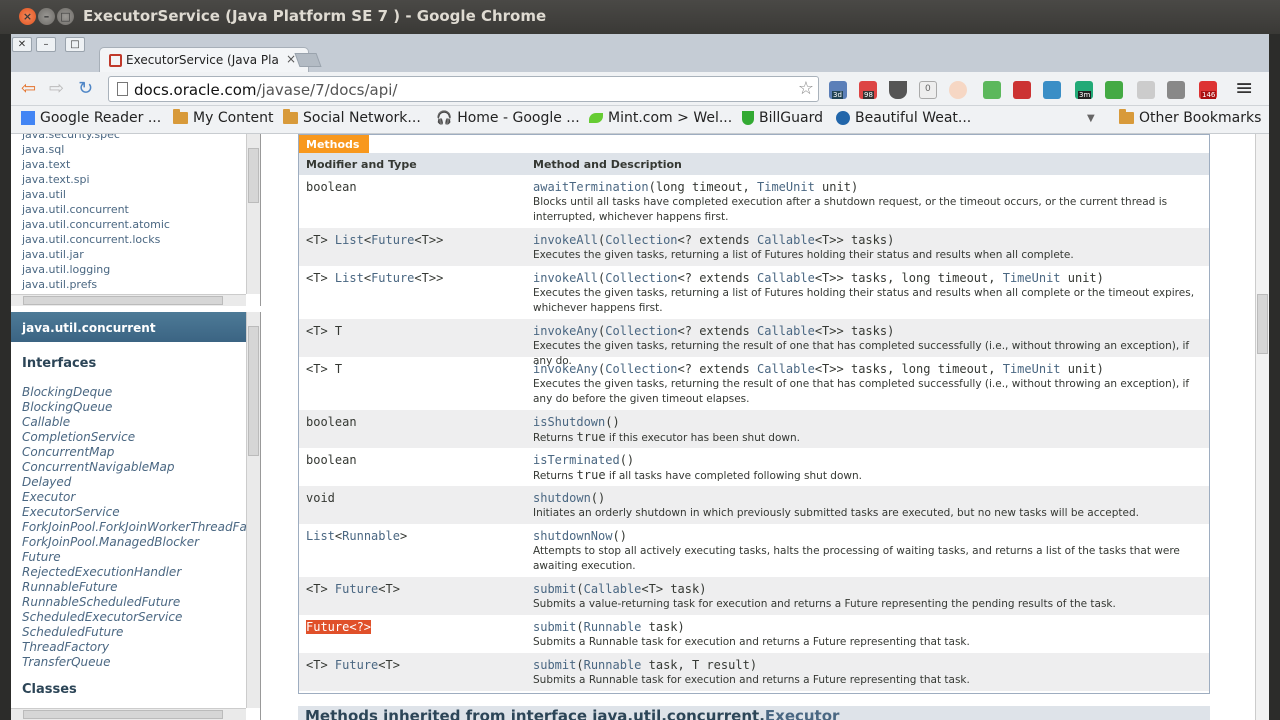  I want to click on package-link: java.util.concurrent.locks, so click(91, 239).